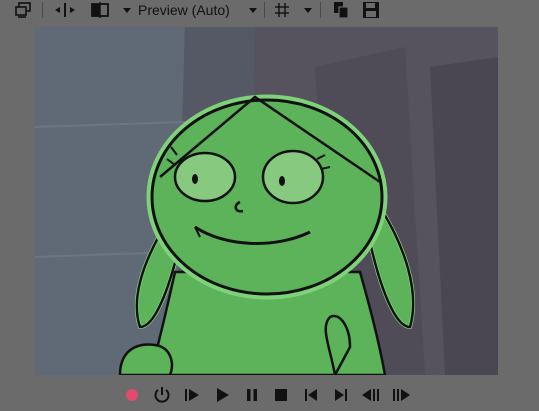  I want to click on stop-button, so click(281, 395).